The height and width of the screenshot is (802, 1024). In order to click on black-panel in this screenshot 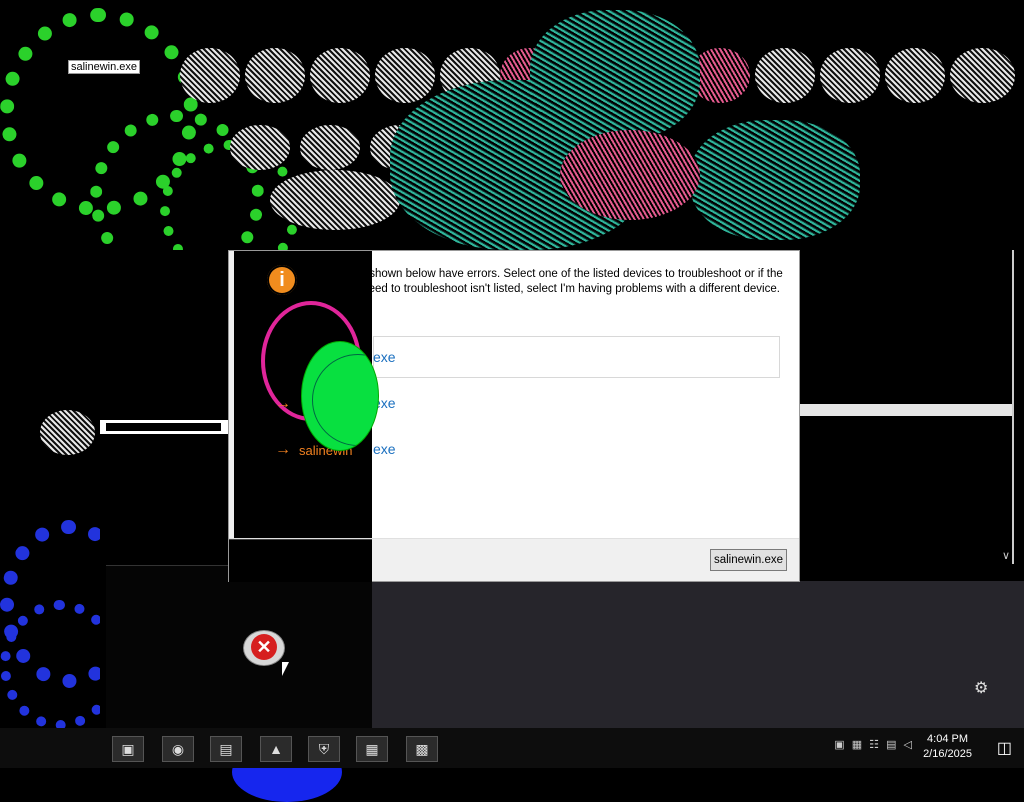, I will do `click(239, 647)`.